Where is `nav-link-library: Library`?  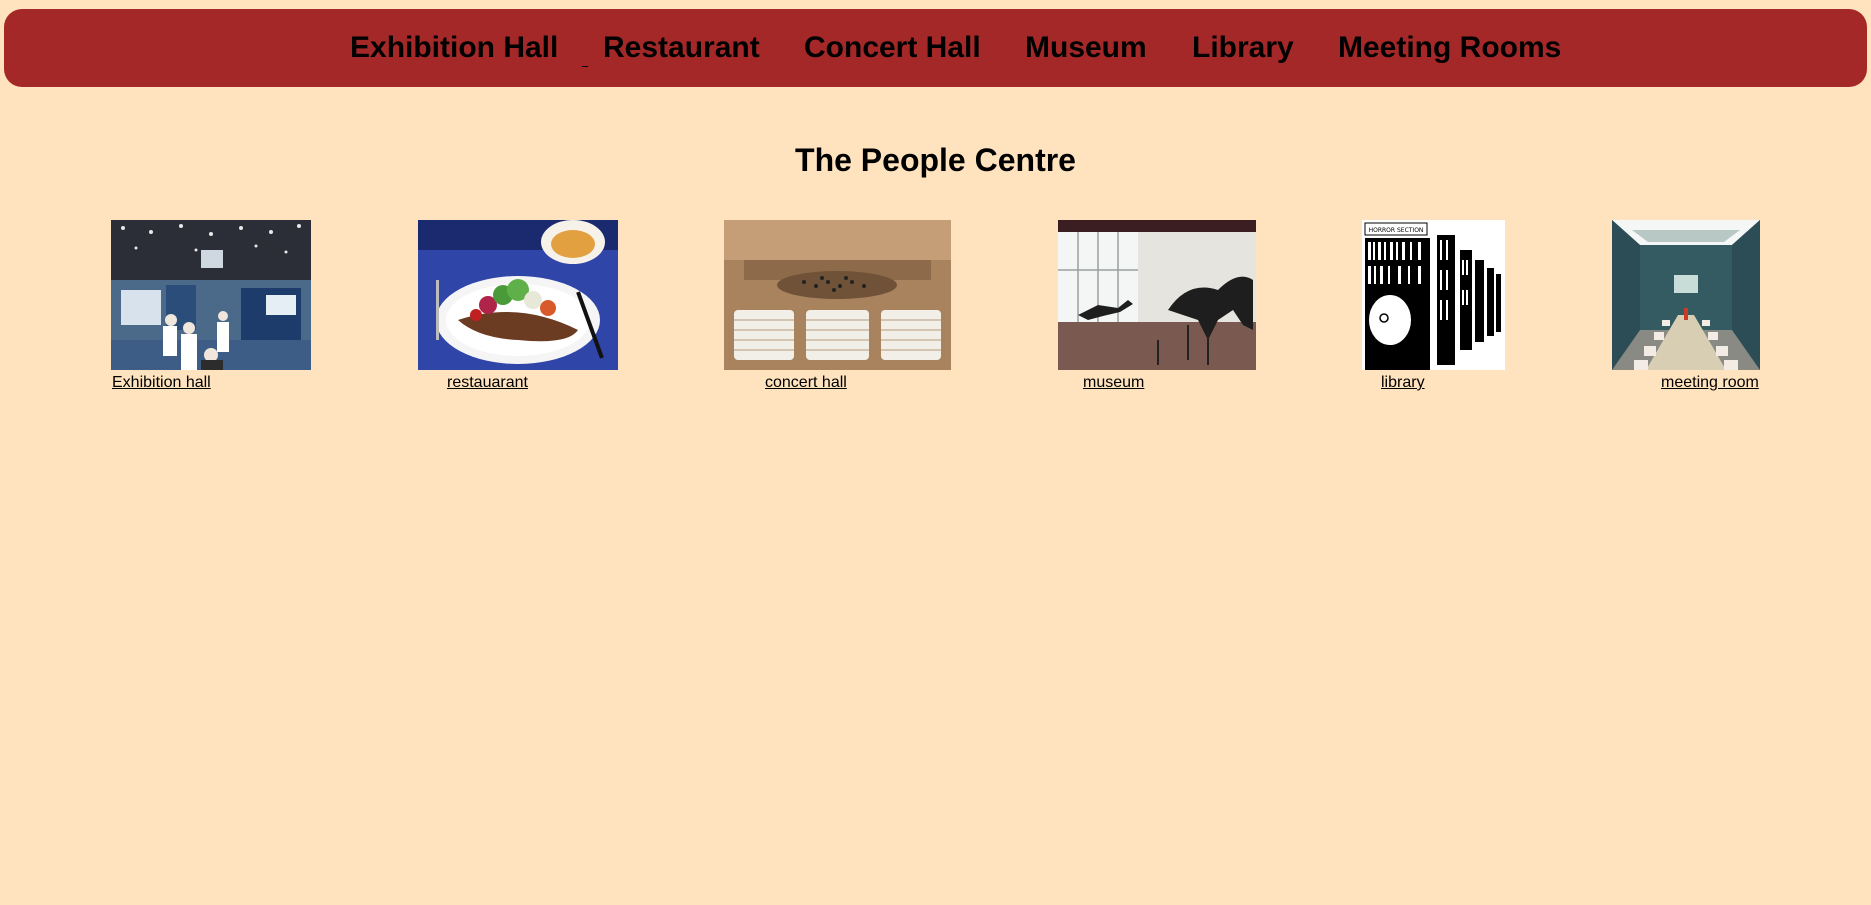 nav-link-library: Library is located at coordinates (1243, 48).